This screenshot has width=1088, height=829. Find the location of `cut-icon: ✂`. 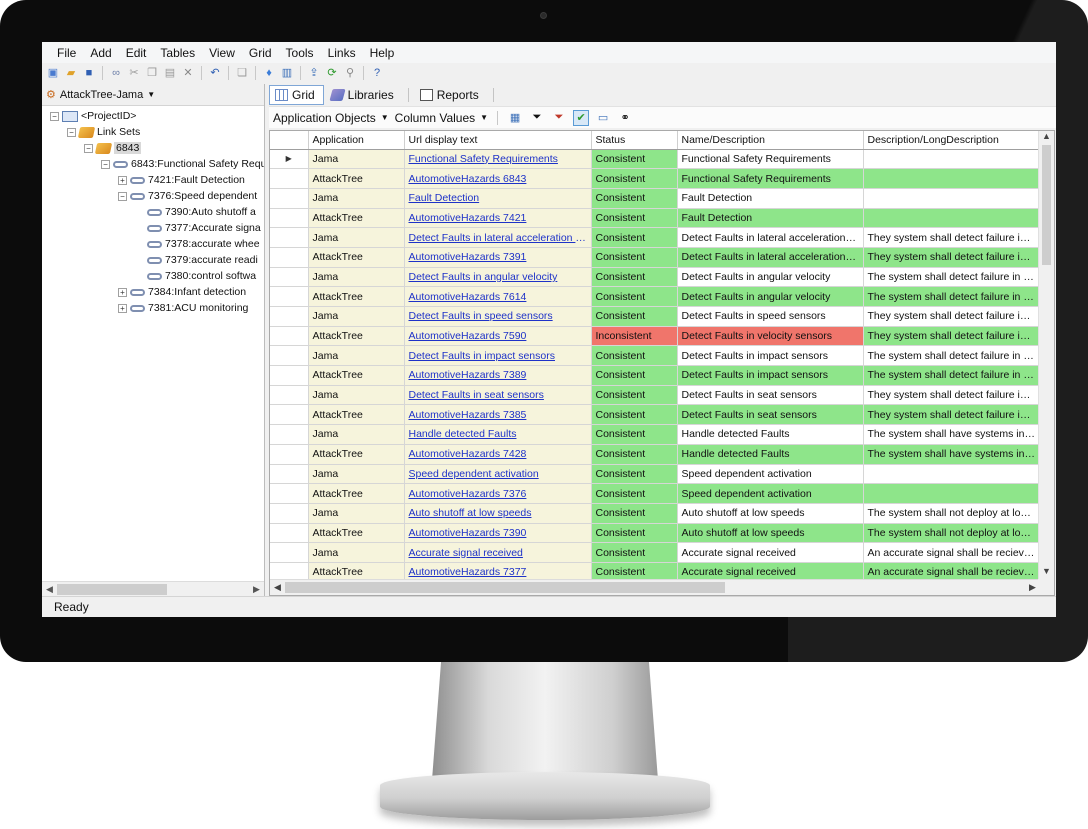

cut-icon: ✂ is located at coordinates (134, 73).